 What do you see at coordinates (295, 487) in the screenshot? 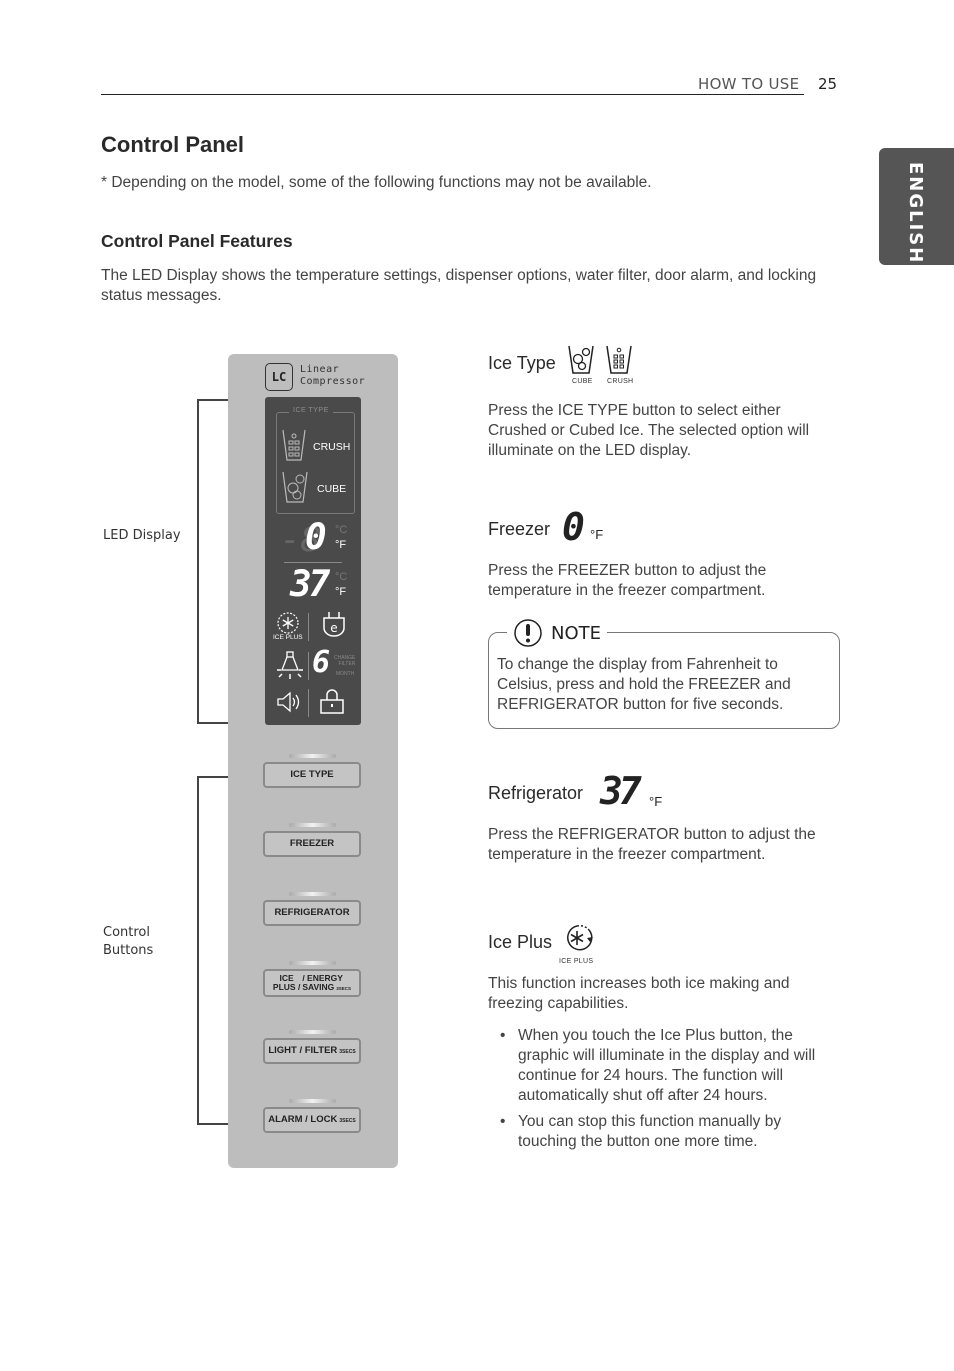
I see `cube-cup-icon` at bounding box center [295, 487].